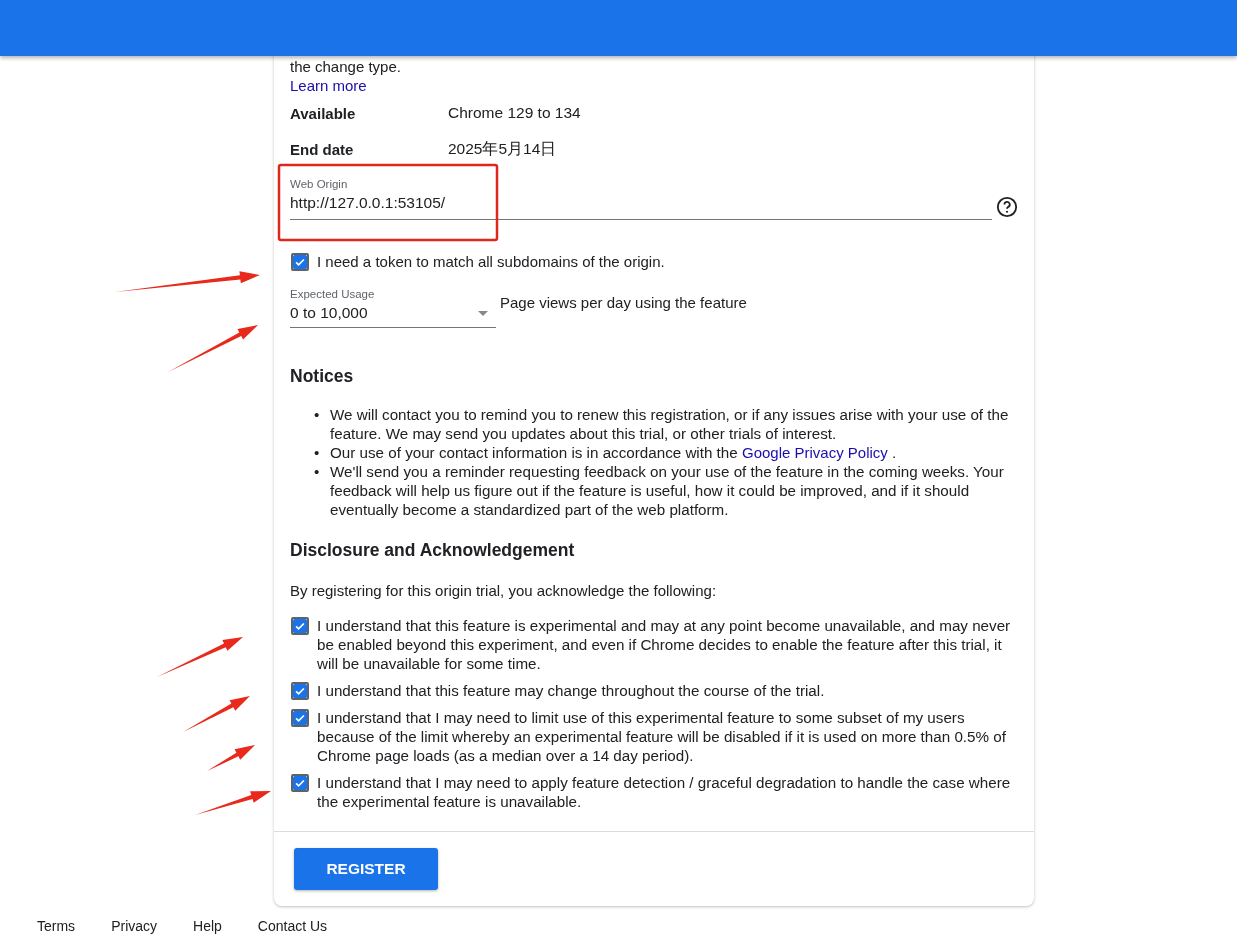  What do you see at coordinates (292, 926) in the screenshot?
I see `footer-link: Contact Us` at bounding box center [292, 926].